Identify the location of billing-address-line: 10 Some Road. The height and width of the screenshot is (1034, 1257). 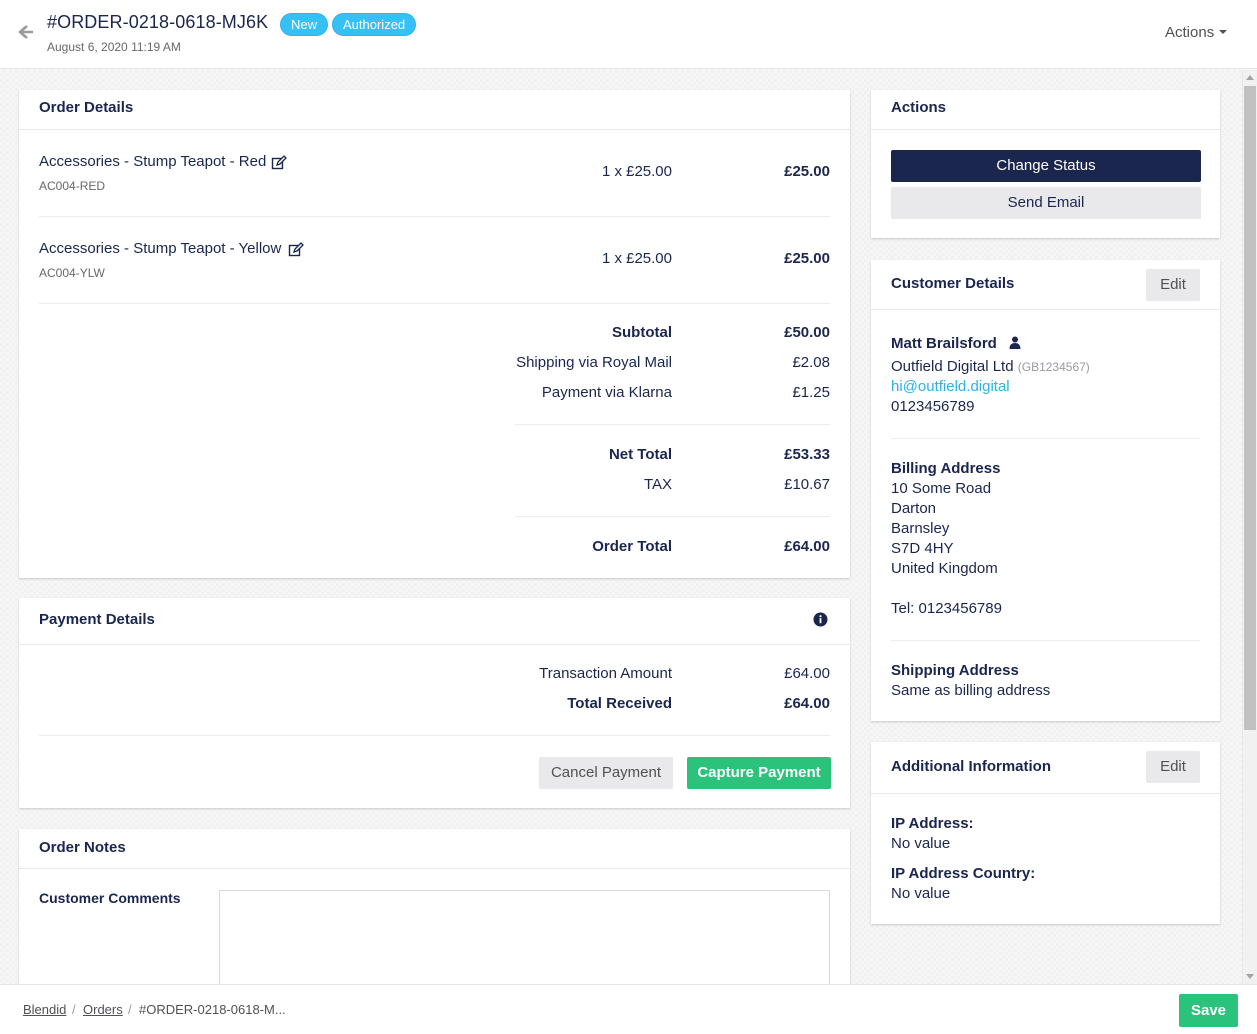
(941, 488).